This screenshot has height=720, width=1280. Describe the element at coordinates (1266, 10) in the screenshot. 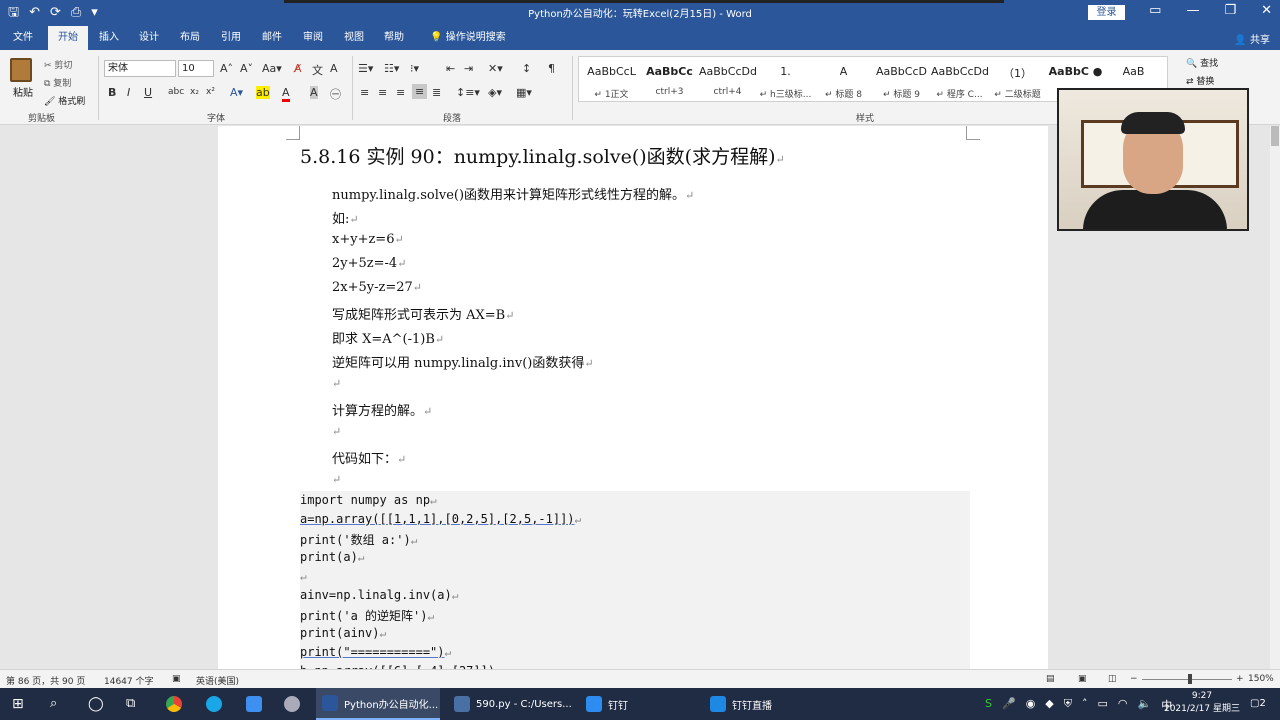

I see `close-icon: ✕` at that location.